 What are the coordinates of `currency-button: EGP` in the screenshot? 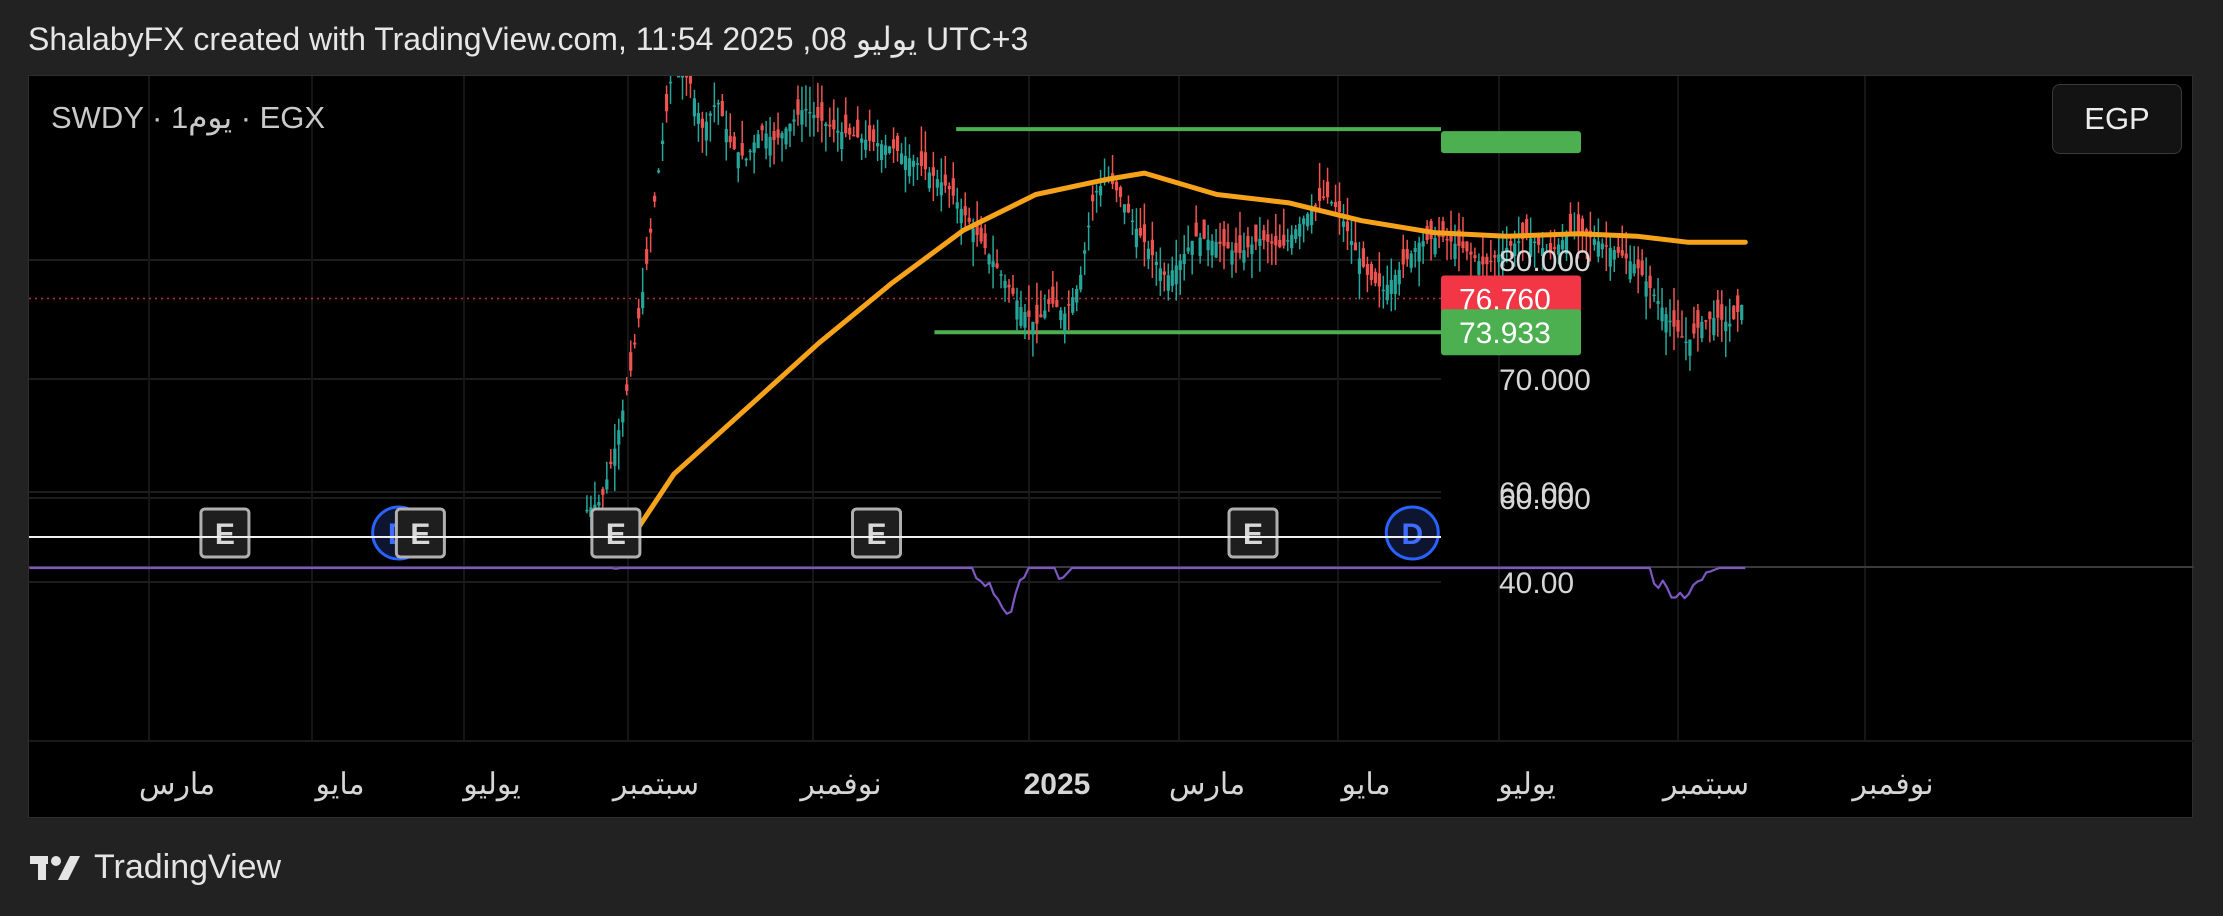 It's located at (2117, 119).